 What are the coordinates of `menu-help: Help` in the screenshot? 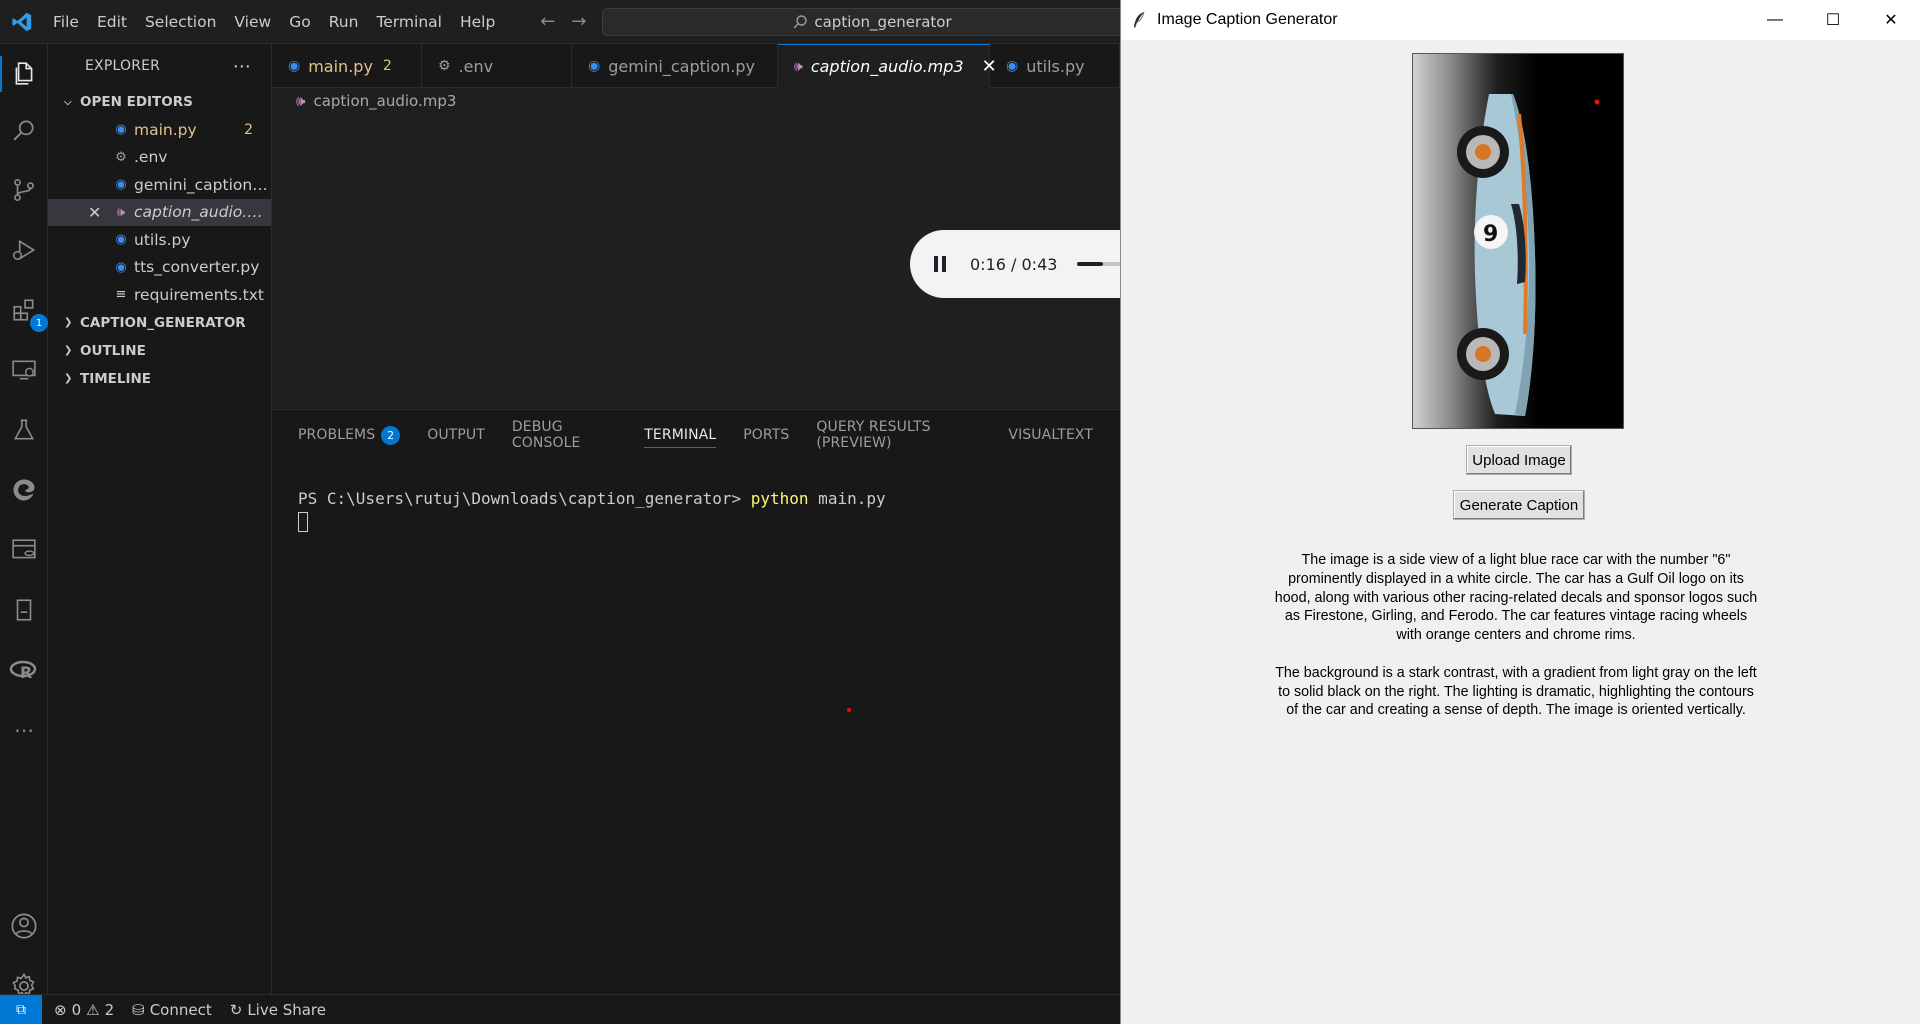 It's located at (477, 22).